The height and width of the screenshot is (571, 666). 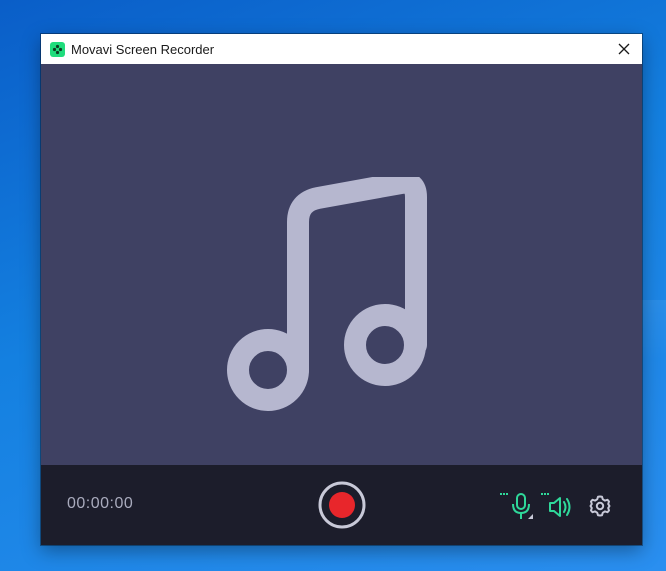 I want to click on speaker-icon, so click(x=556, y=505).